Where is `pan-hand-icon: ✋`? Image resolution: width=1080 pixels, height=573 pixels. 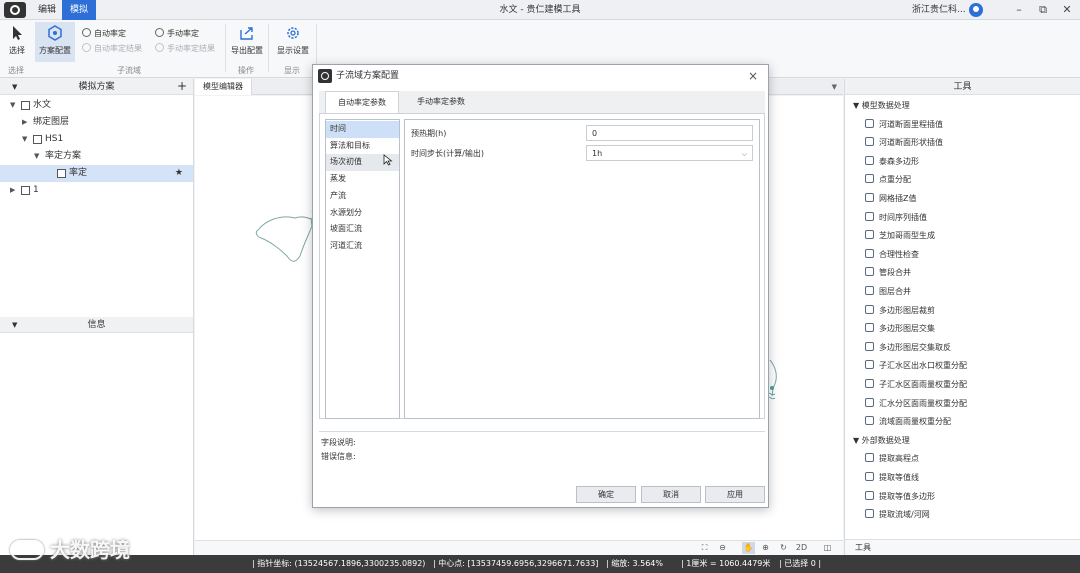
pan-hand-icon: ✋ is located at coordinates (748, 548).